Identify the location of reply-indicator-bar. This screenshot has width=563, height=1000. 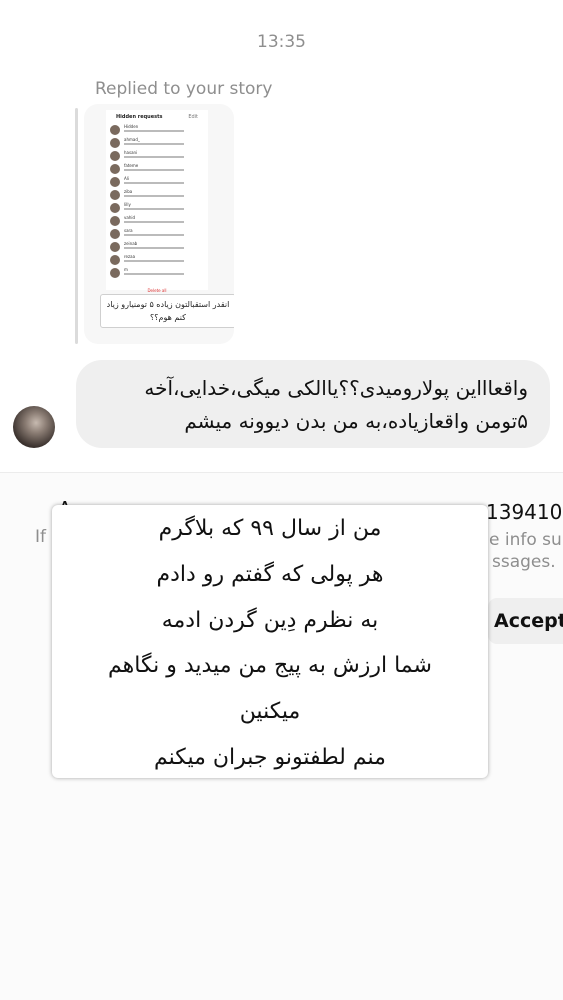
(76, 226).